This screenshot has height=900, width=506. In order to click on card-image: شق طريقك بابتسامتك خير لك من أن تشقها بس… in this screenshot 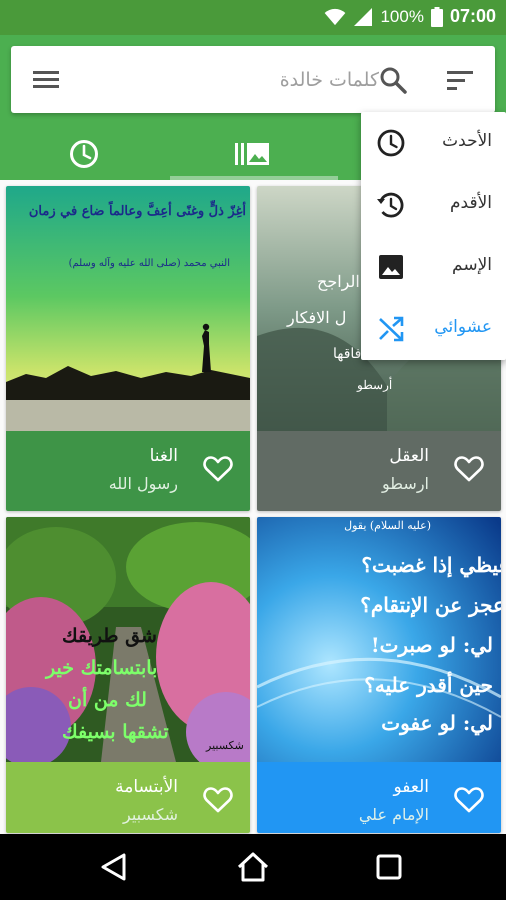, I will do `click(128, 639)`.